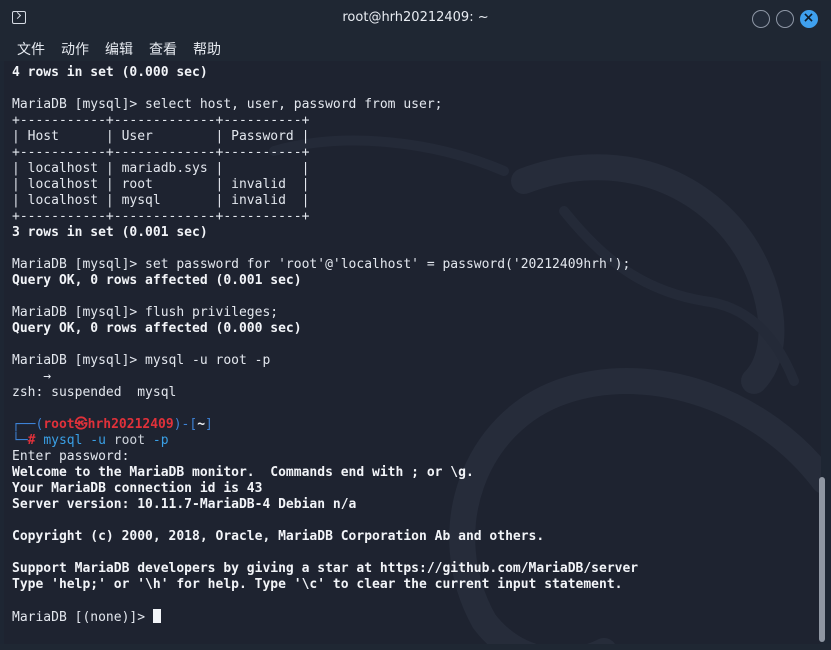 Image resolution: width=831 pixels, height=650 pixels. I want to click on menu-help: 帮助, so click(207, 49).